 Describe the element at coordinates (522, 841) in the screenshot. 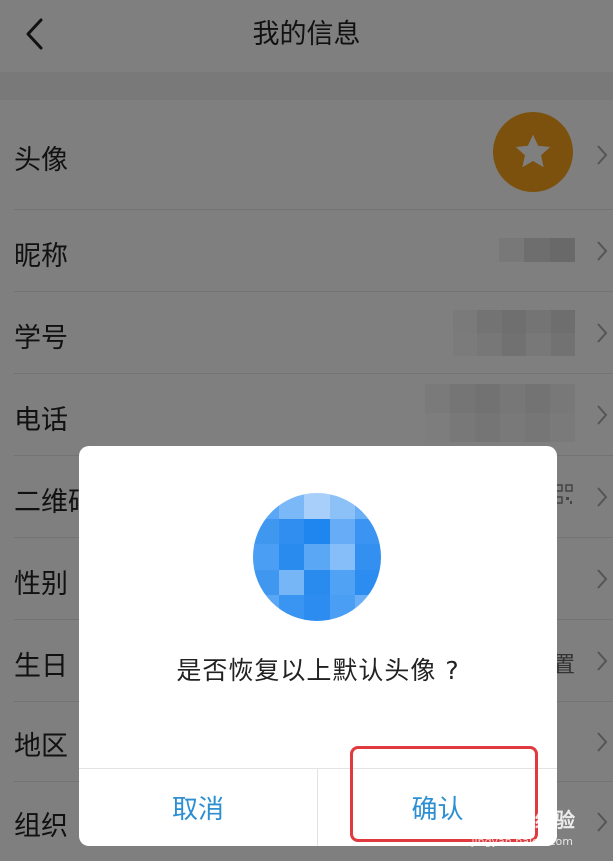

I see `watermark-url: jingyan.baidu.com` at that location.